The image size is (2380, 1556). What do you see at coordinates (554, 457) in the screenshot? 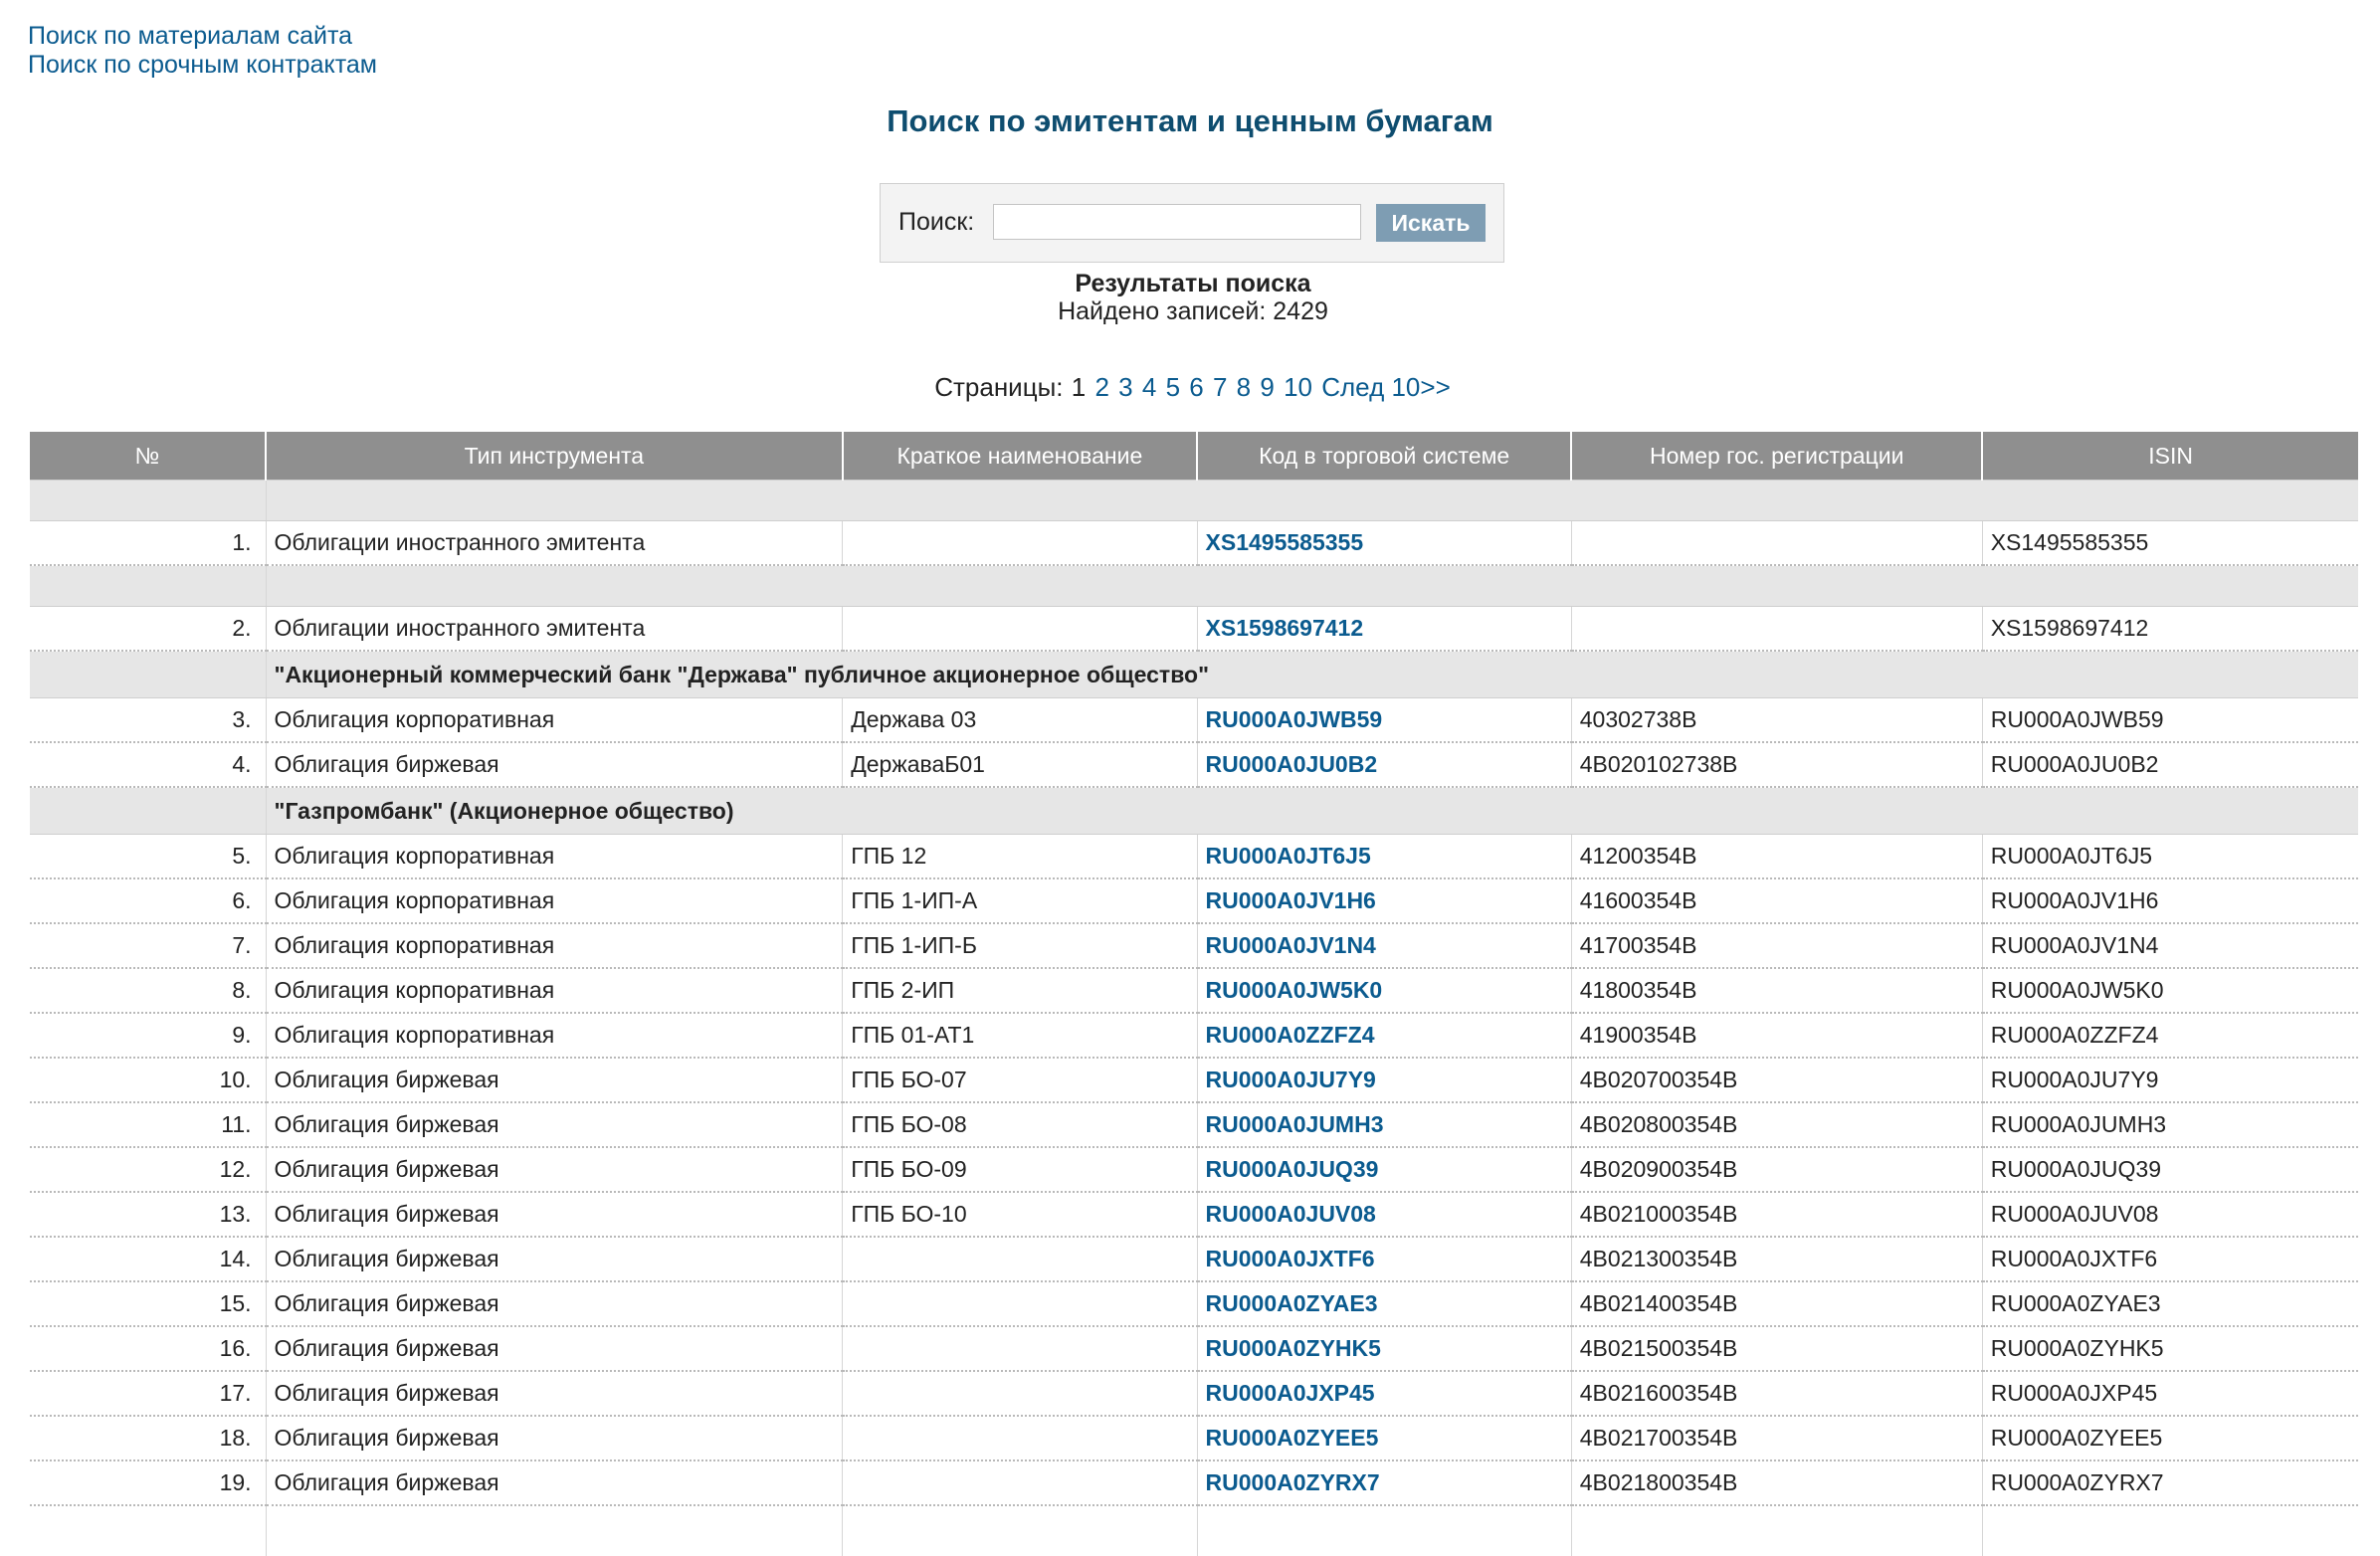
I see `col-header-instrument-type: Тип инструмента` at bounding box center [554, 457].